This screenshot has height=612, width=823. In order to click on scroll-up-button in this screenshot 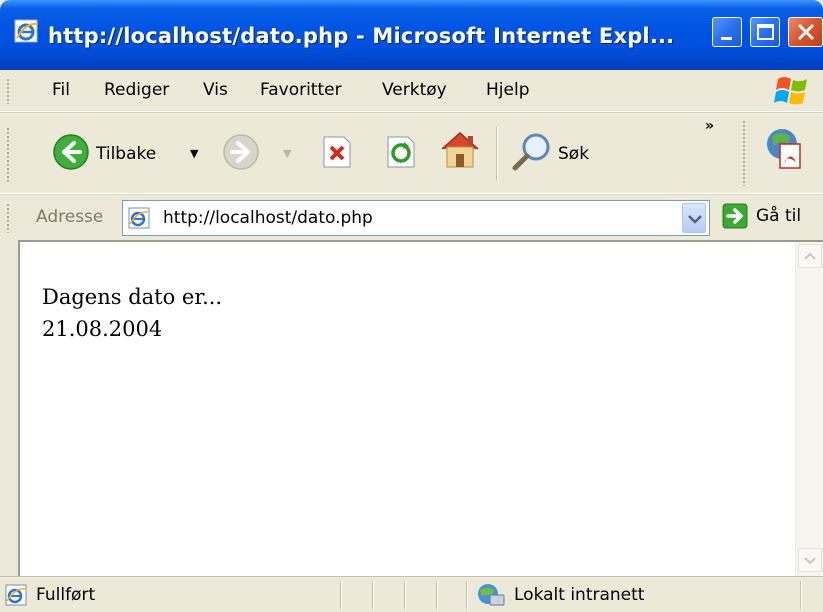, I will do `click(810, 256)`.